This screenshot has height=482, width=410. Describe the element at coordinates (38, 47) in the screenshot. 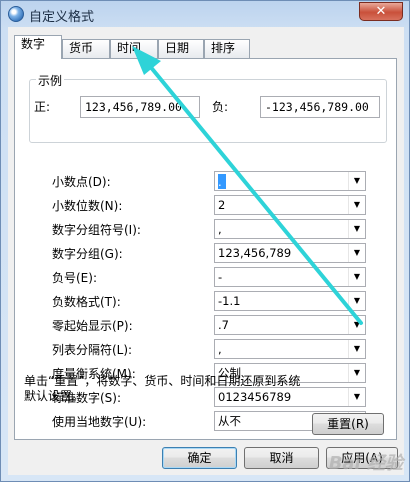

I see `tab-number: 数字` at that location.